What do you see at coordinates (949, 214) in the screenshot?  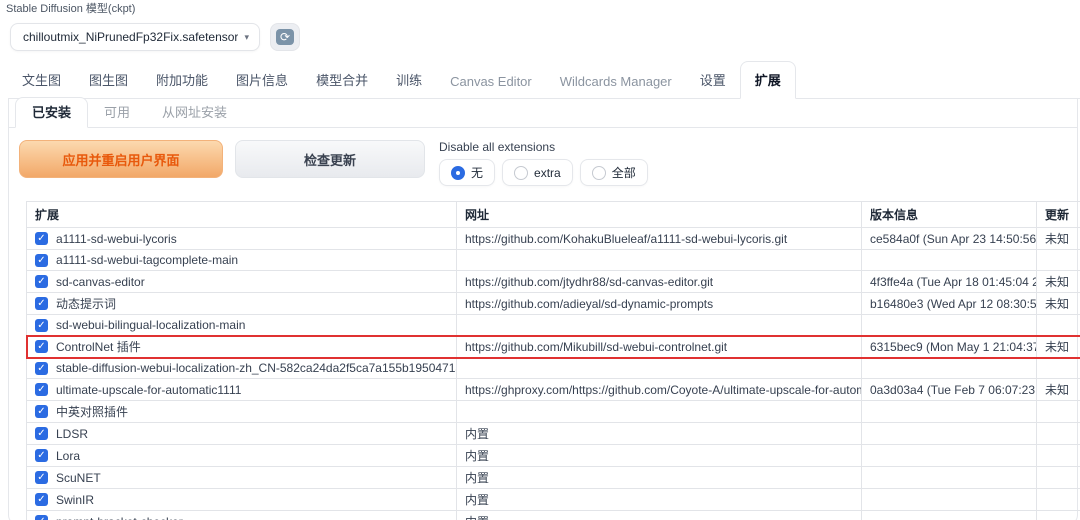 I see `column-header: 版本信息` at bounding box center [949, 214].